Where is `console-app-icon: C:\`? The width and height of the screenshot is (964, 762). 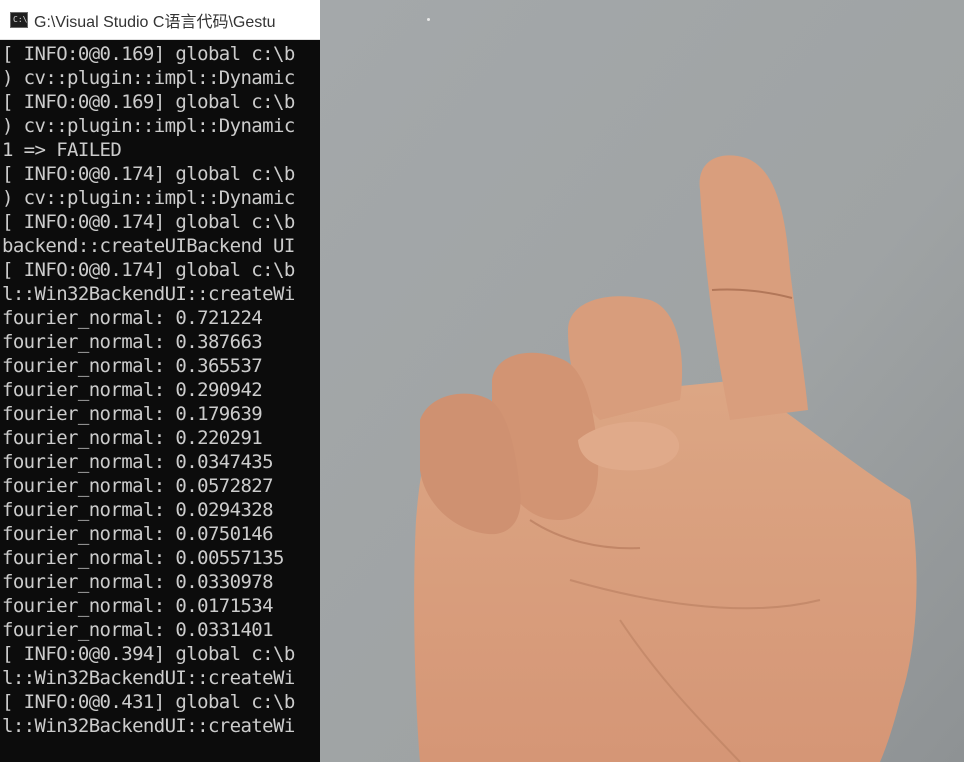 console-app-icon: C:\ is located at coordinates (19, 19).